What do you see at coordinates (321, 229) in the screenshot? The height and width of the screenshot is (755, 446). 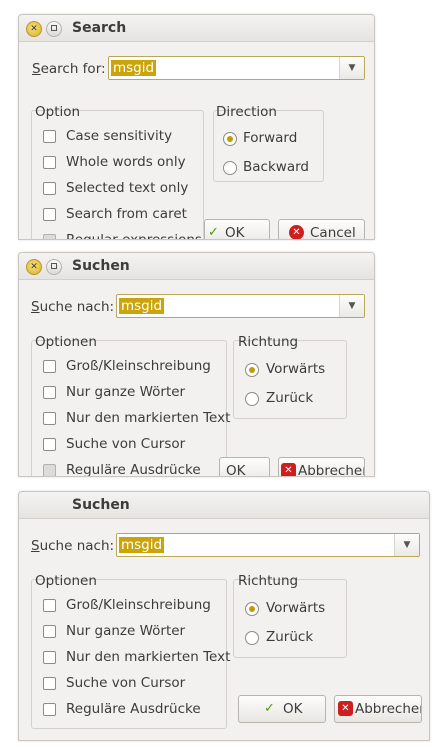 I see `cancel-button: ✕ Cancel` at bounding box center [321, 229].